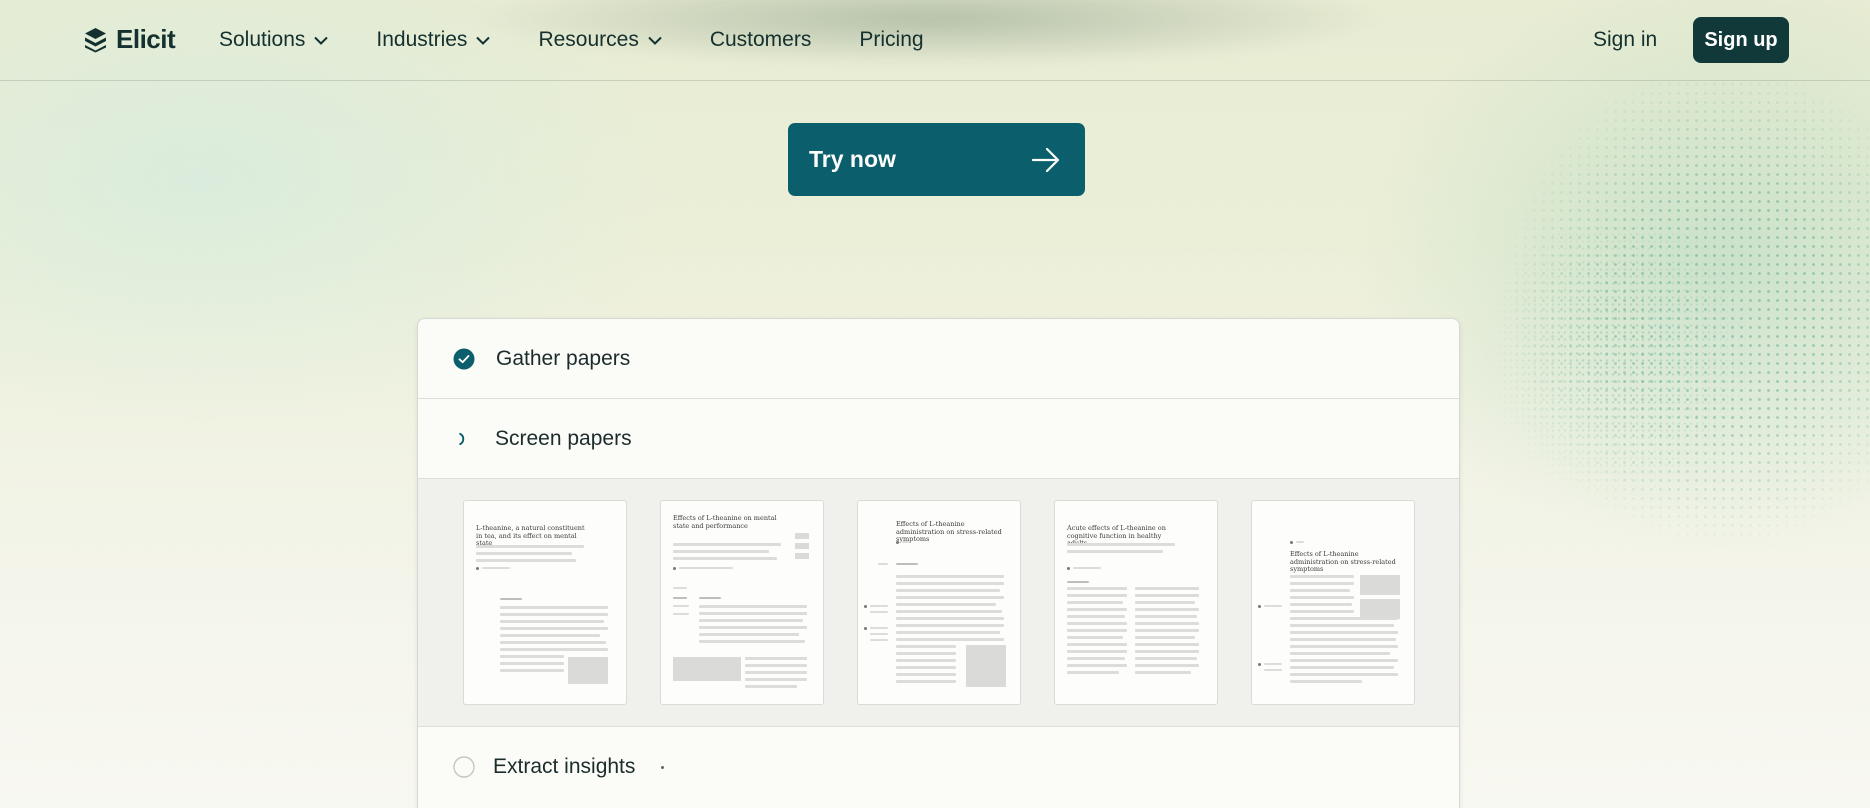  What do you see at coordinates (563, 438) in the screenshot?
I see `step-label: Screen papers` at bounding box center [563, 438].